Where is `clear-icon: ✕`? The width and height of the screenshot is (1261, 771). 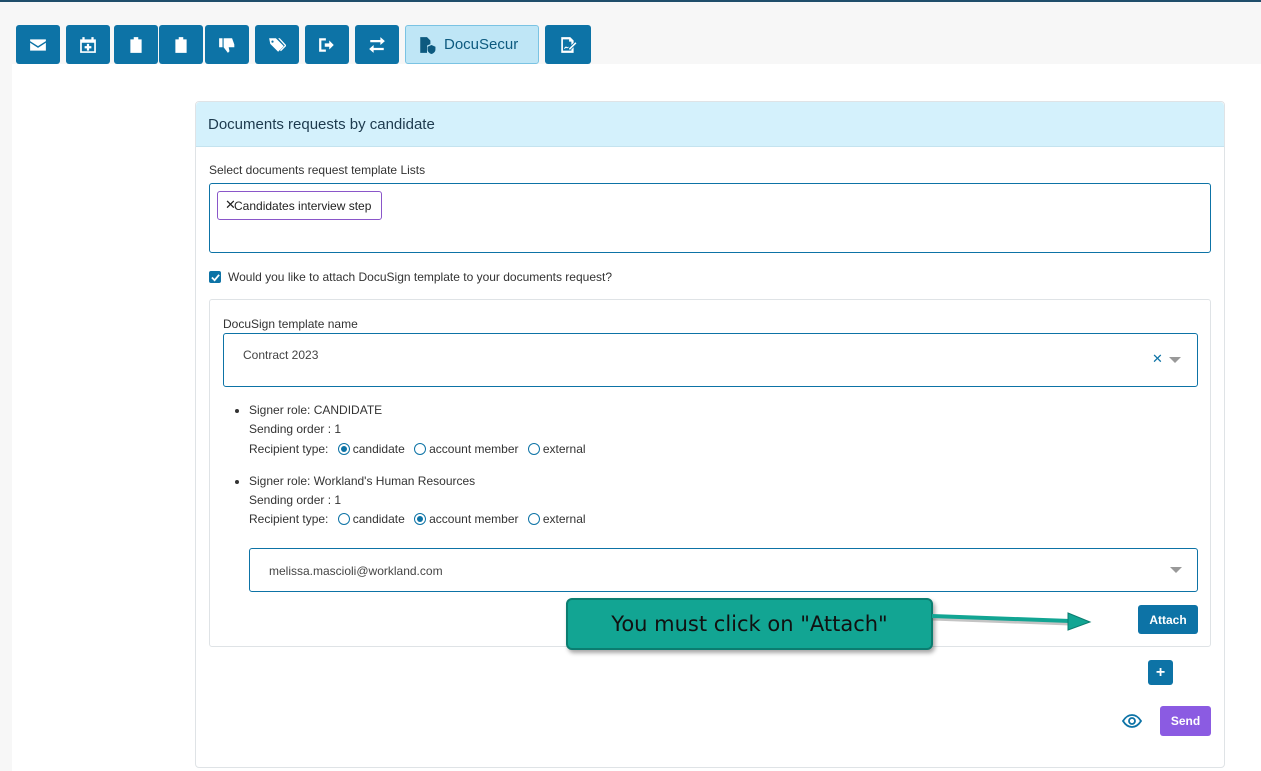
clear-icon: ✕ is located at coordinates (1157, 359).